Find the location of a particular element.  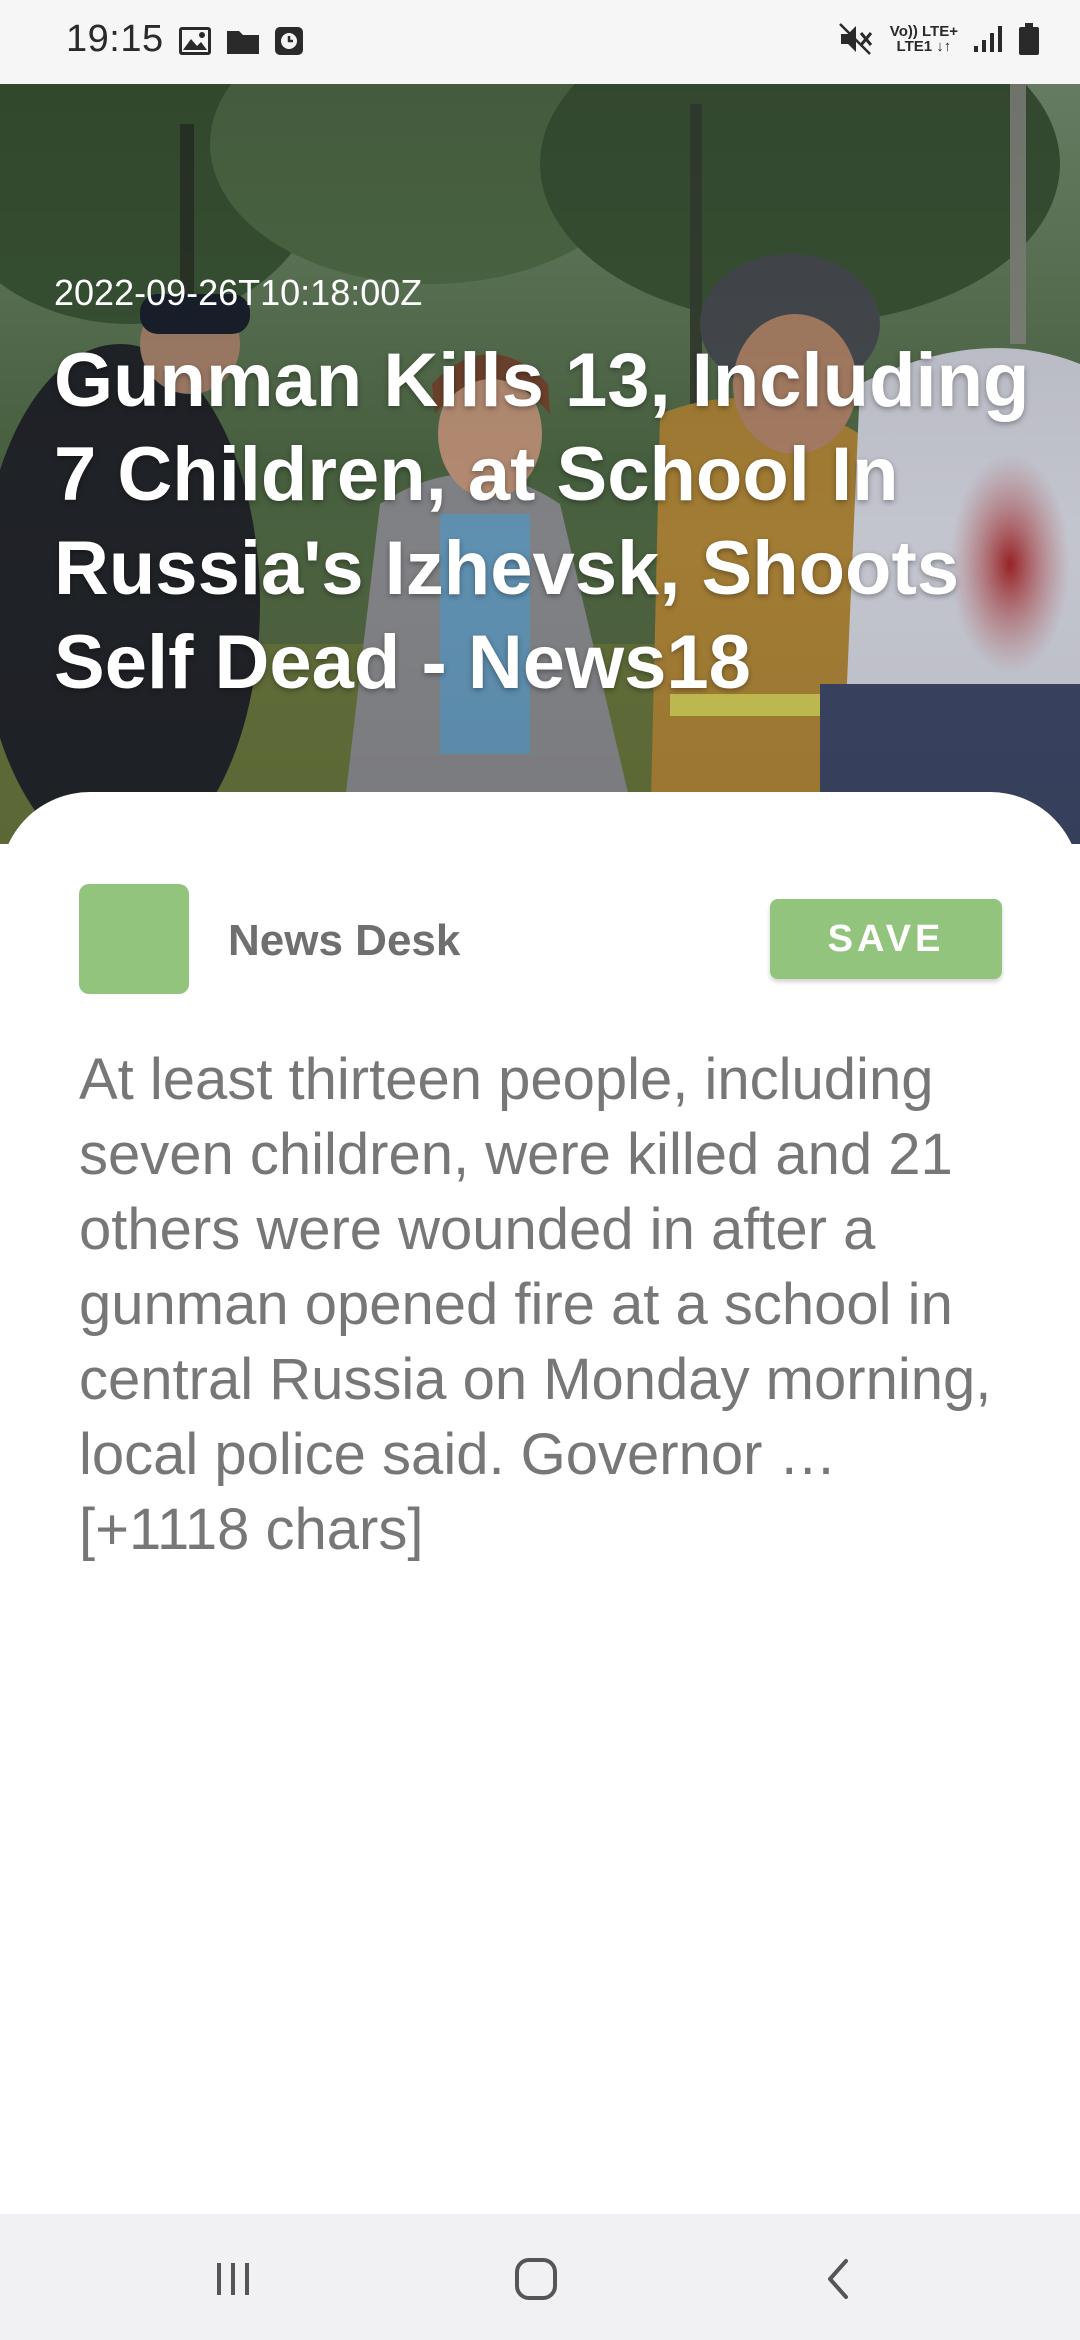

recent-apps-icon is located at coordinates (233, 2279).